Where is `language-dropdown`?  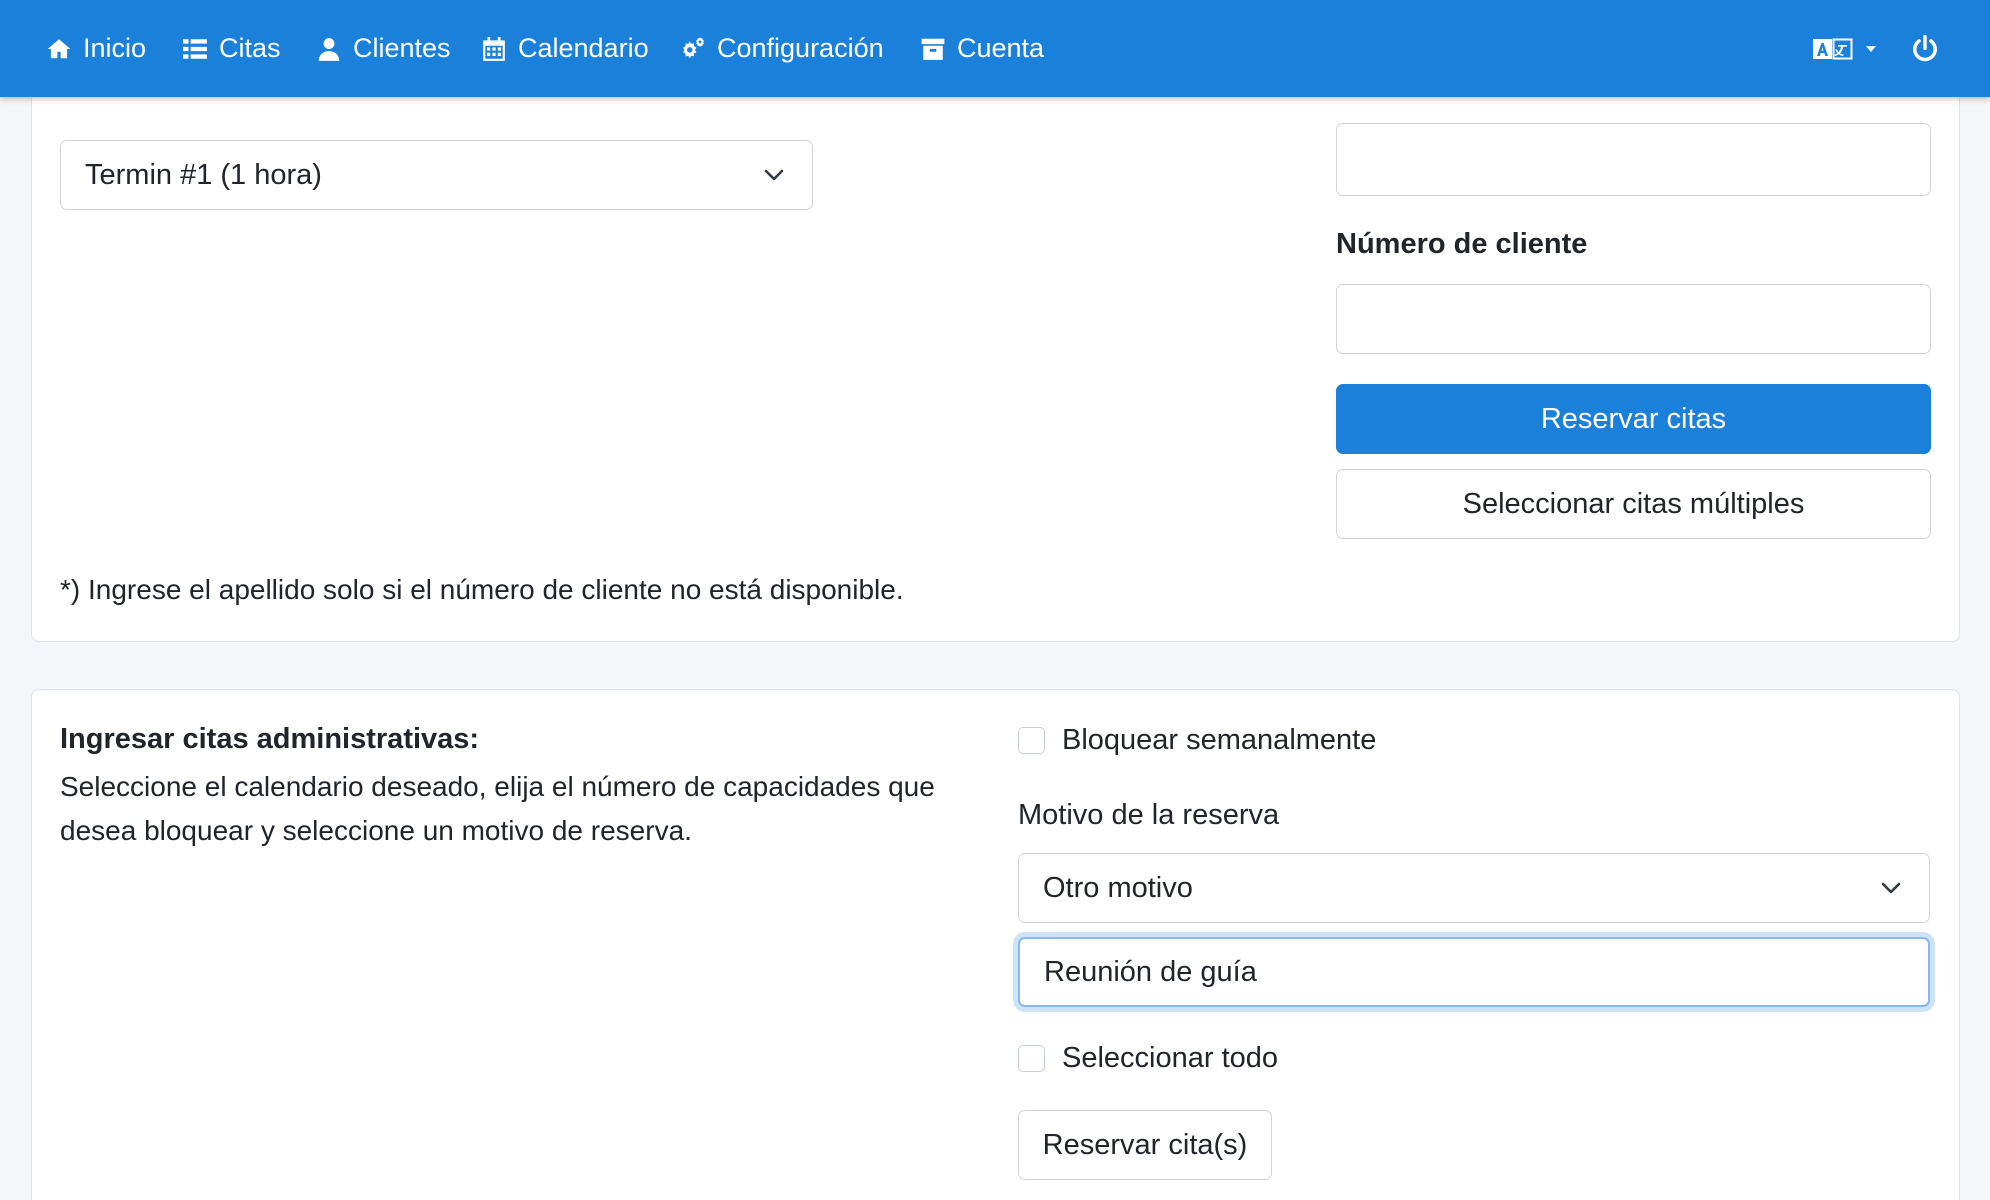
language-dropdown is located at coordinates (1845, 48).